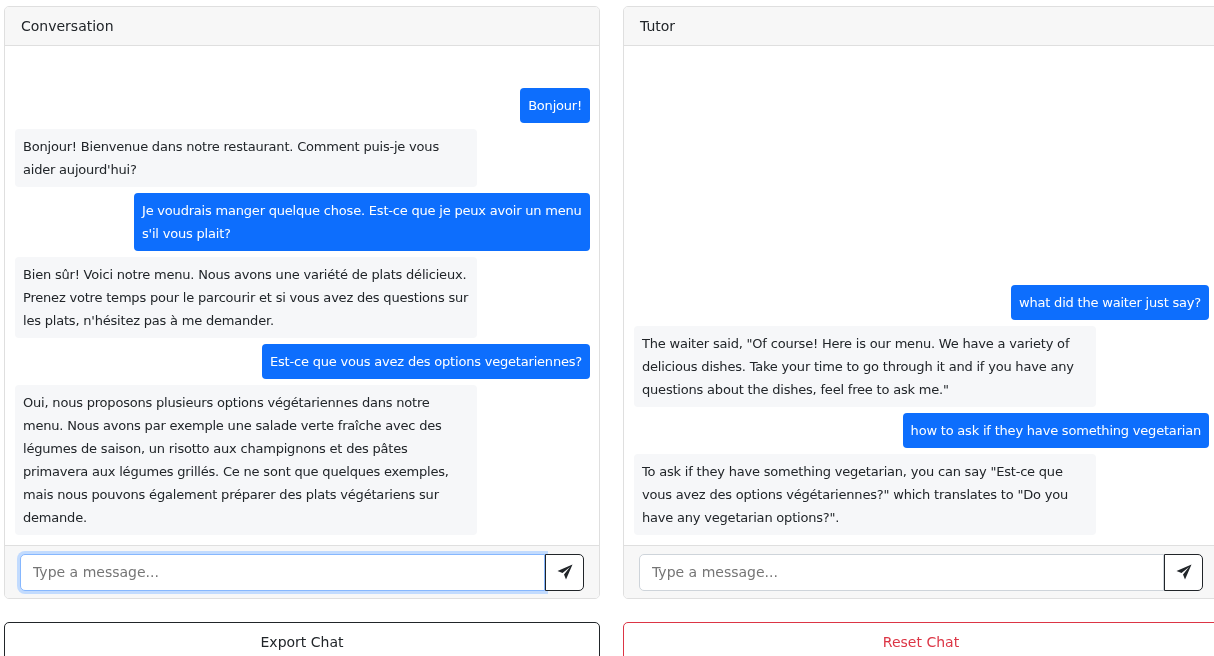  I want to click on user-message: how to ask if they have something vegetarian, so click(1055, 430).